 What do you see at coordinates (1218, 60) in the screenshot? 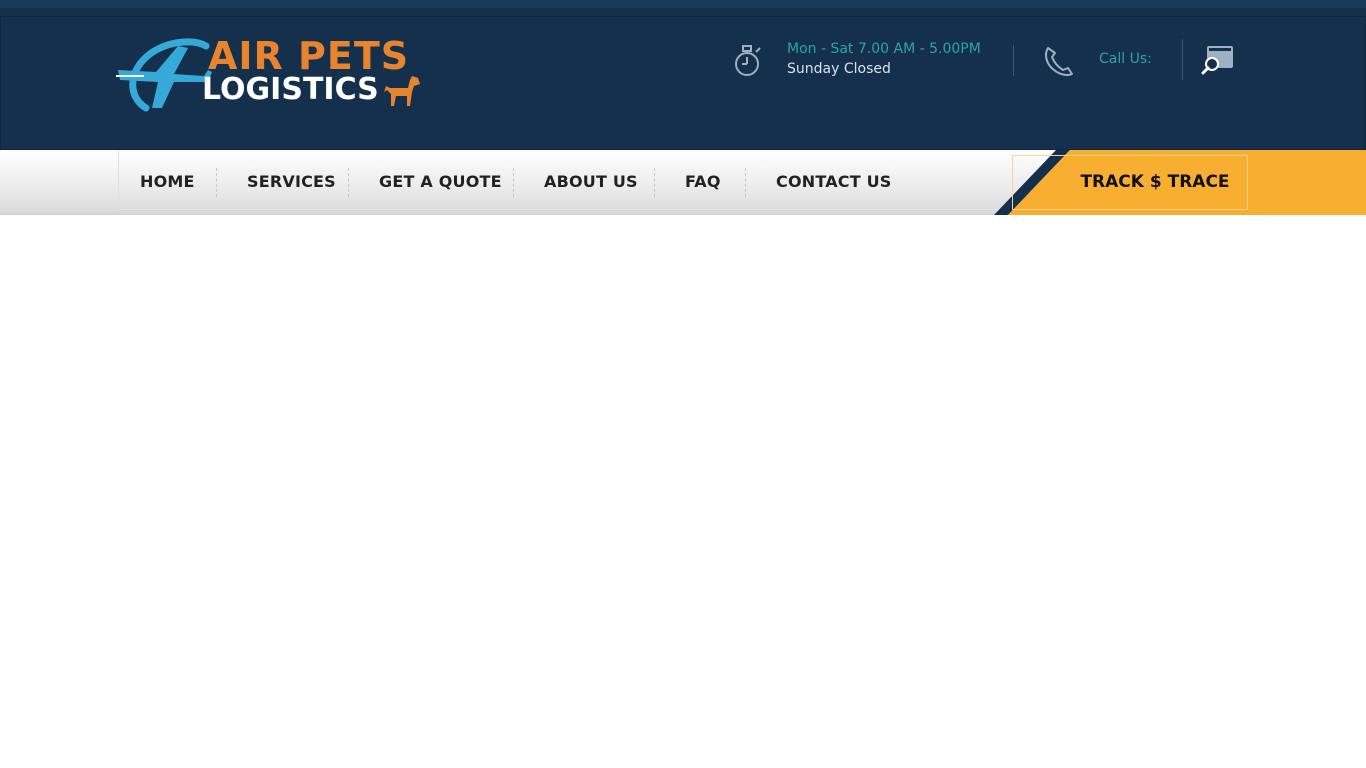
I see `search-icon` at bounding box center [1218, 60].